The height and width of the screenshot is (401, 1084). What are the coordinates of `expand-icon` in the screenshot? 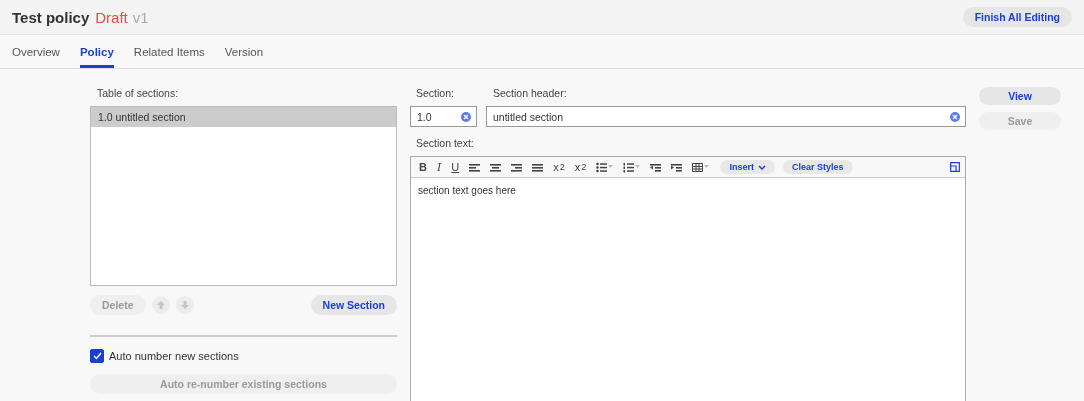 It's located at (955, 167).